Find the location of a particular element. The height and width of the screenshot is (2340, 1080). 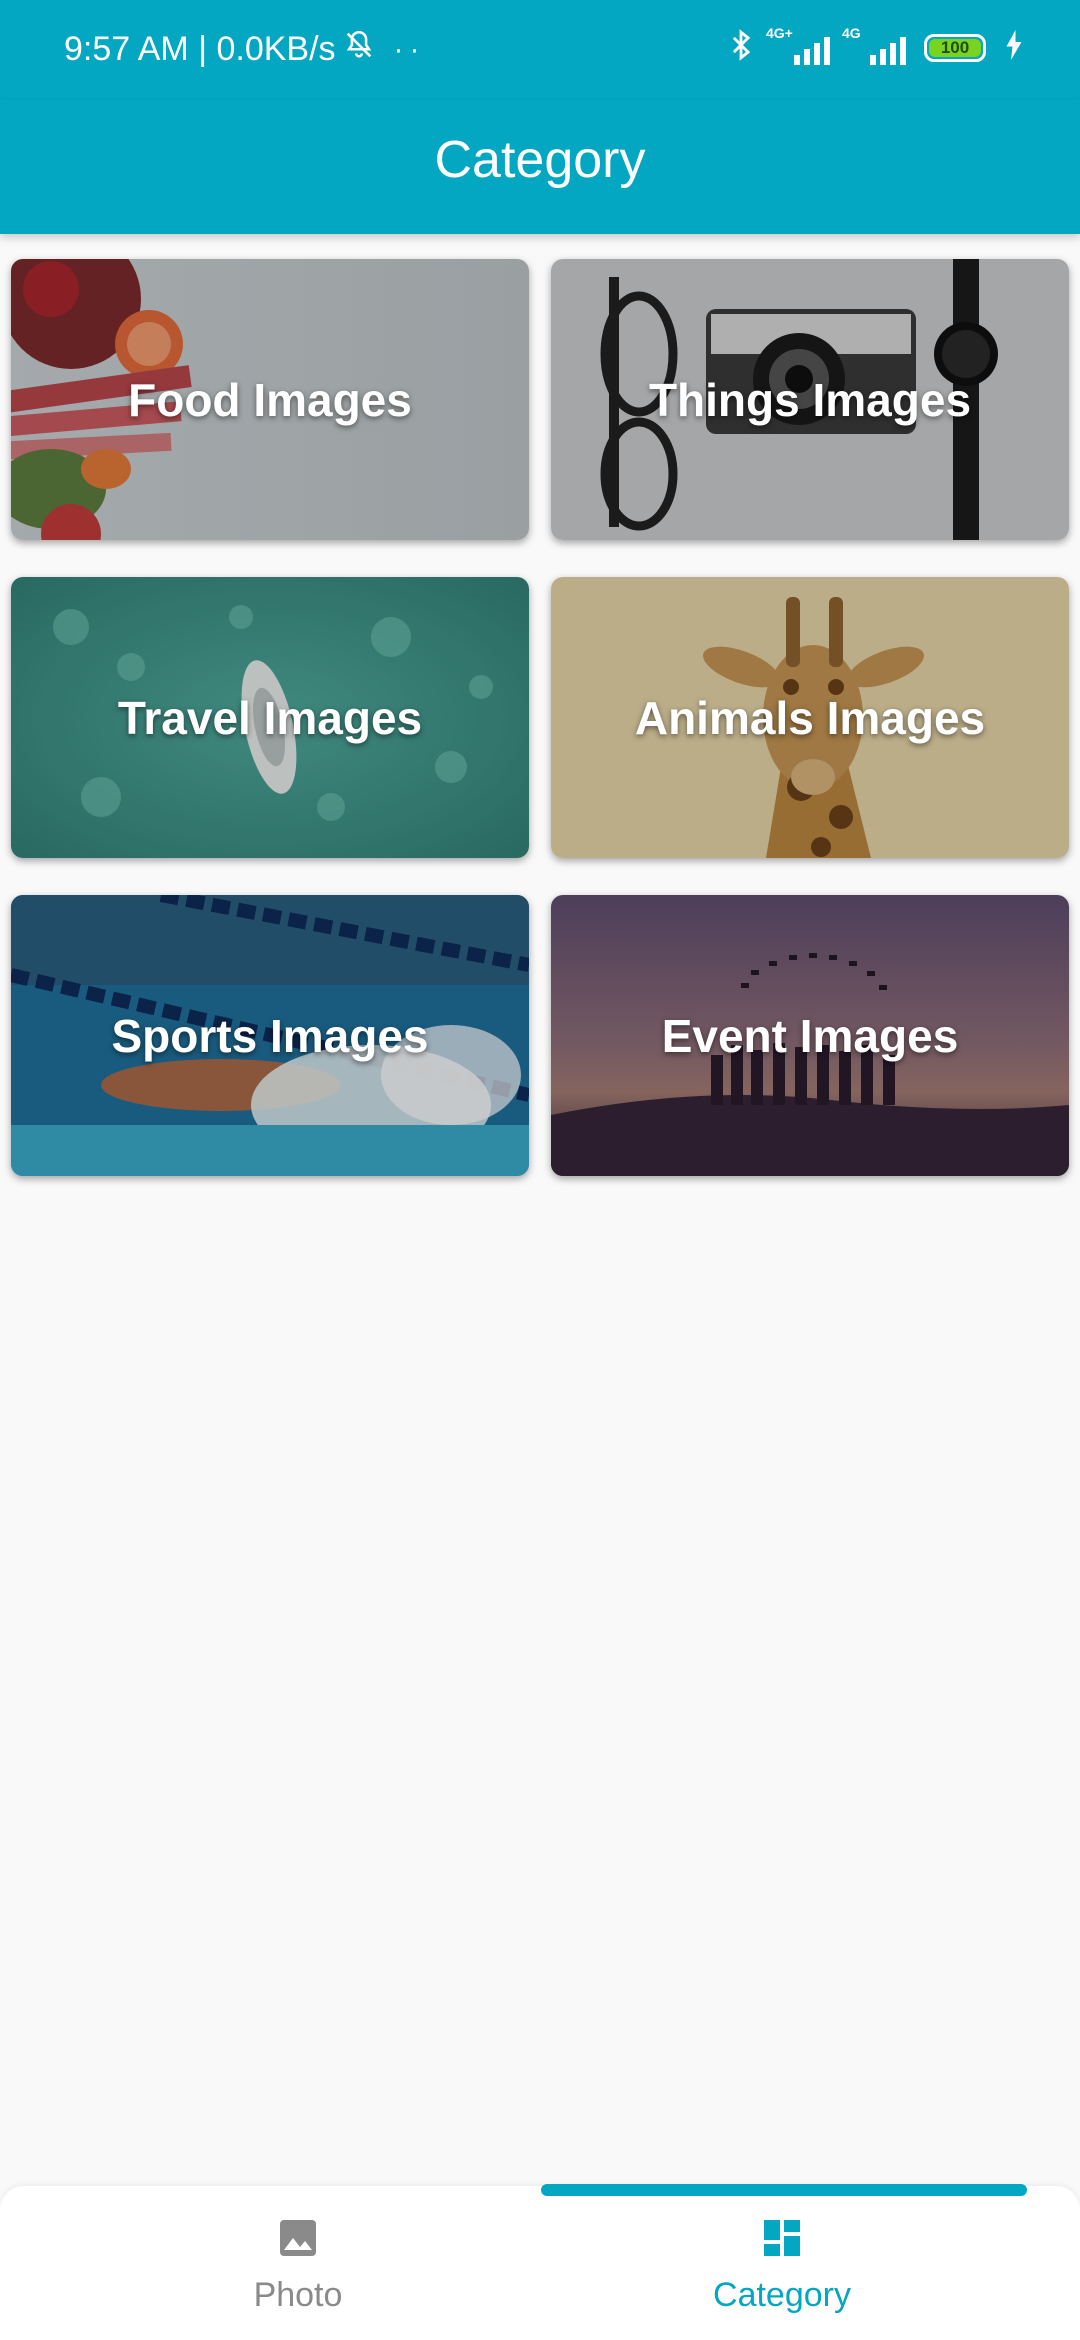

page-title: Category is located at coordinates (540, 160).